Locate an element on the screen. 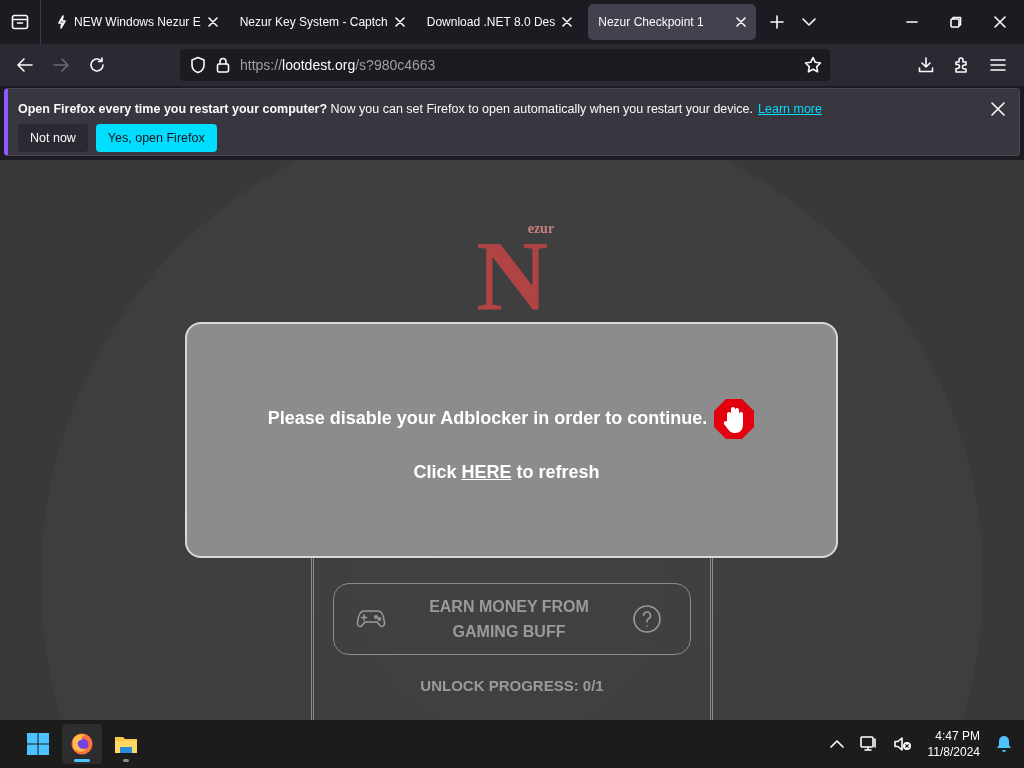  adblock-message: Please disable your Adblocker in order to continue. is located at coordinates (487, 418).